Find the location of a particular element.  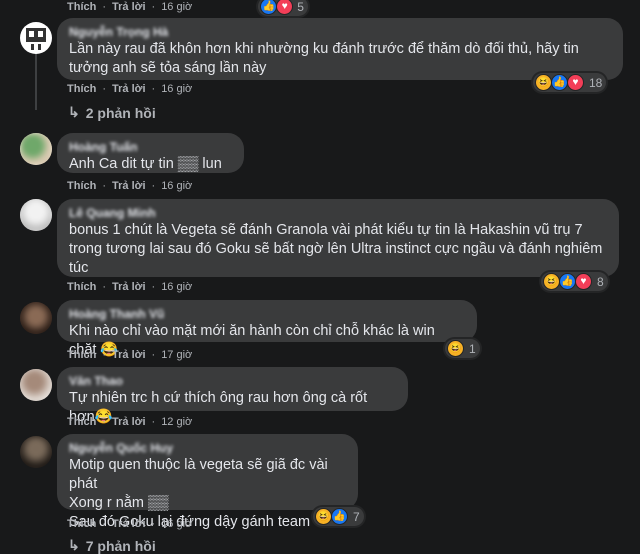

previous-comment-actions: Thích · Trả lời · 16 giờ 👍 ♥ 5 is located at coordinates (187, 8).